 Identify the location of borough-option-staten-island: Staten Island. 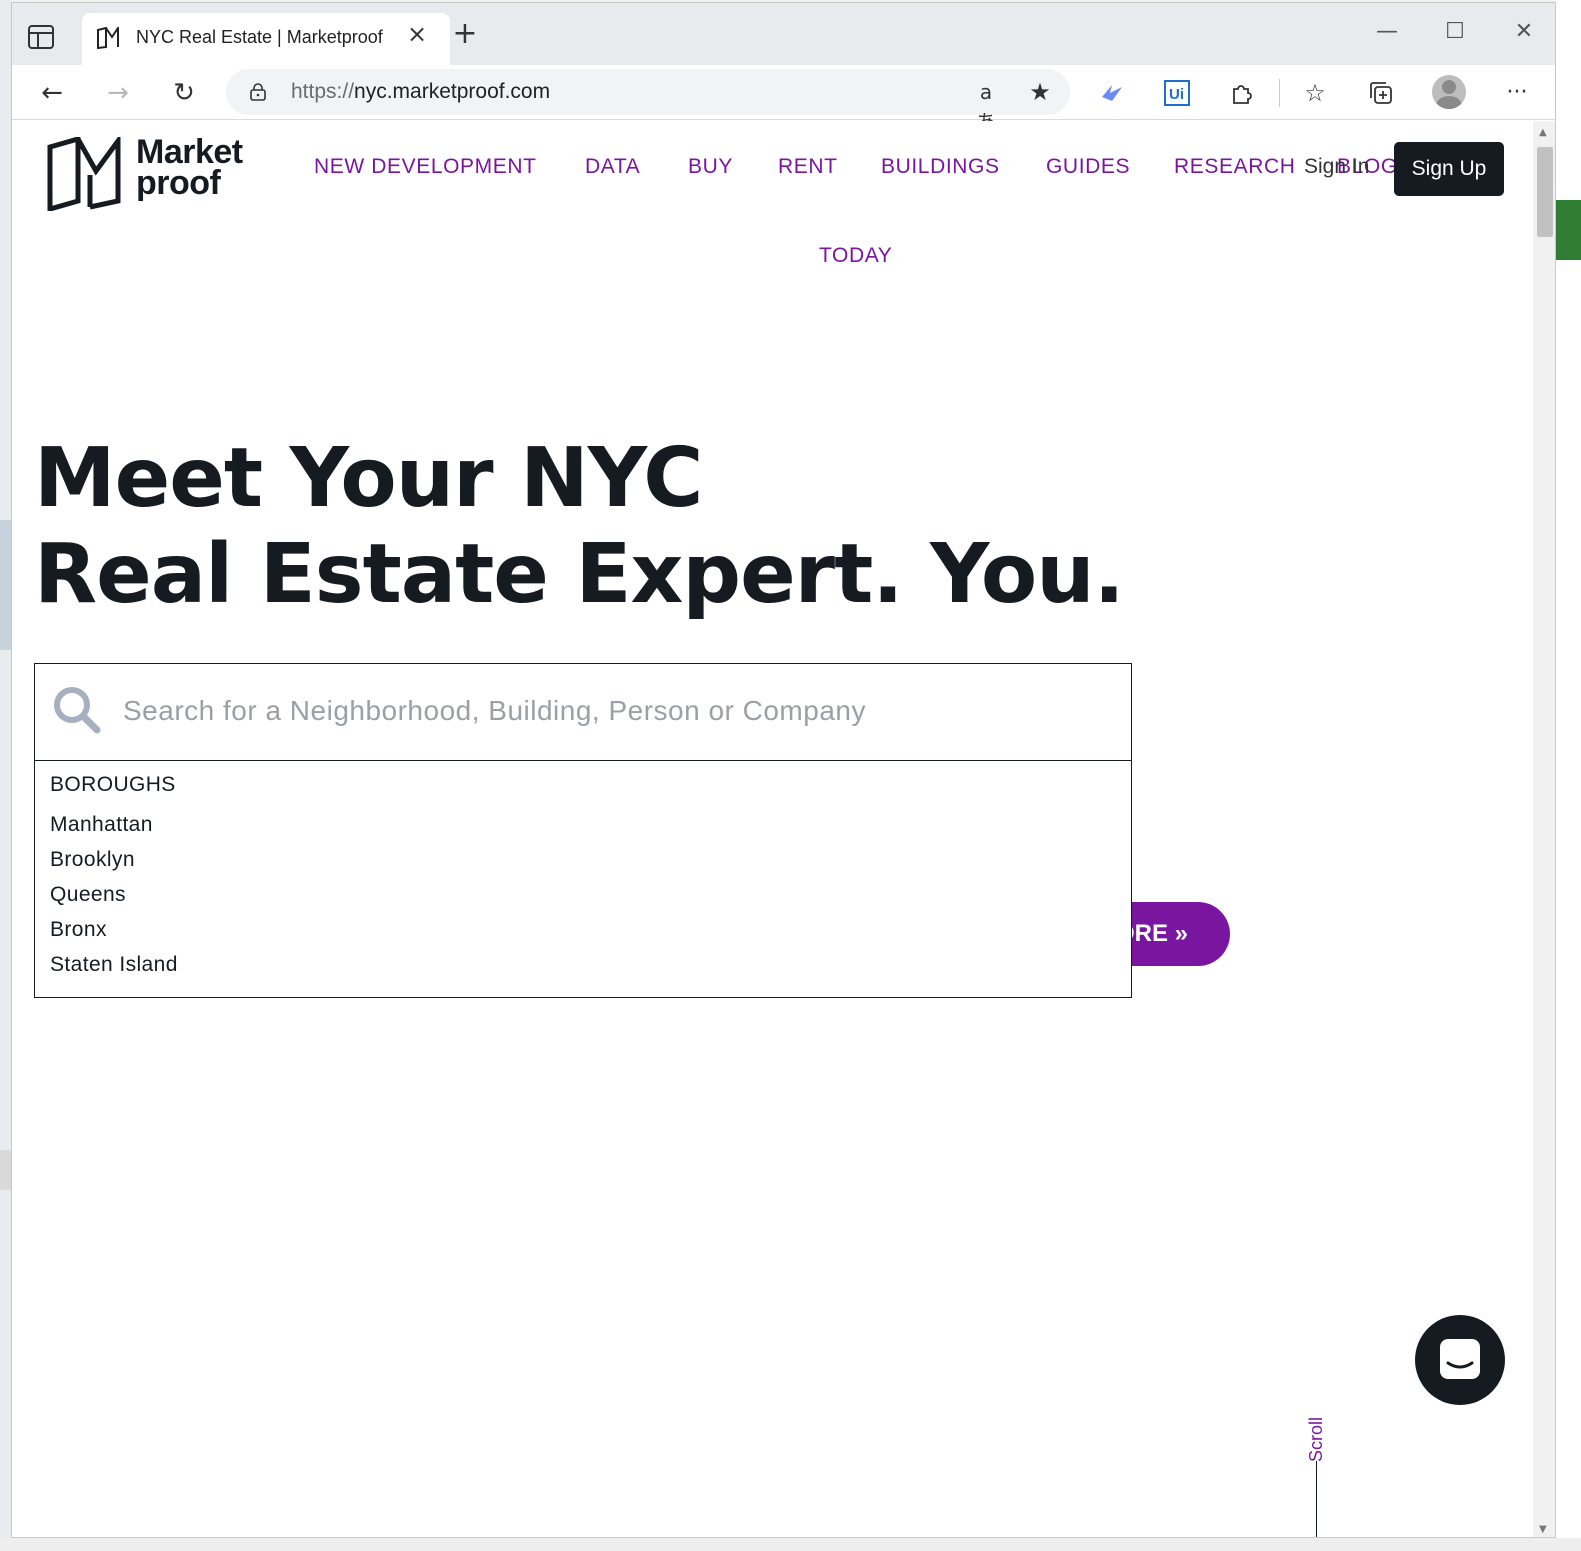
(114, 965).